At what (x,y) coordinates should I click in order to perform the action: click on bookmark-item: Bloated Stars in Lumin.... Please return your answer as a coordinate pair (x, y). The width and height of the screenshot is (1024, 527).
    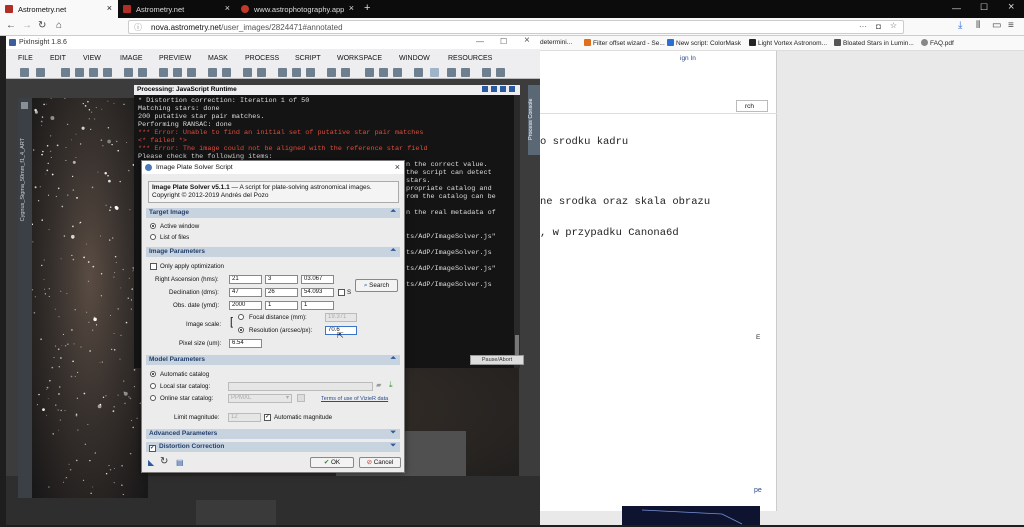
    Looking at the image, I should click on (874, 43).